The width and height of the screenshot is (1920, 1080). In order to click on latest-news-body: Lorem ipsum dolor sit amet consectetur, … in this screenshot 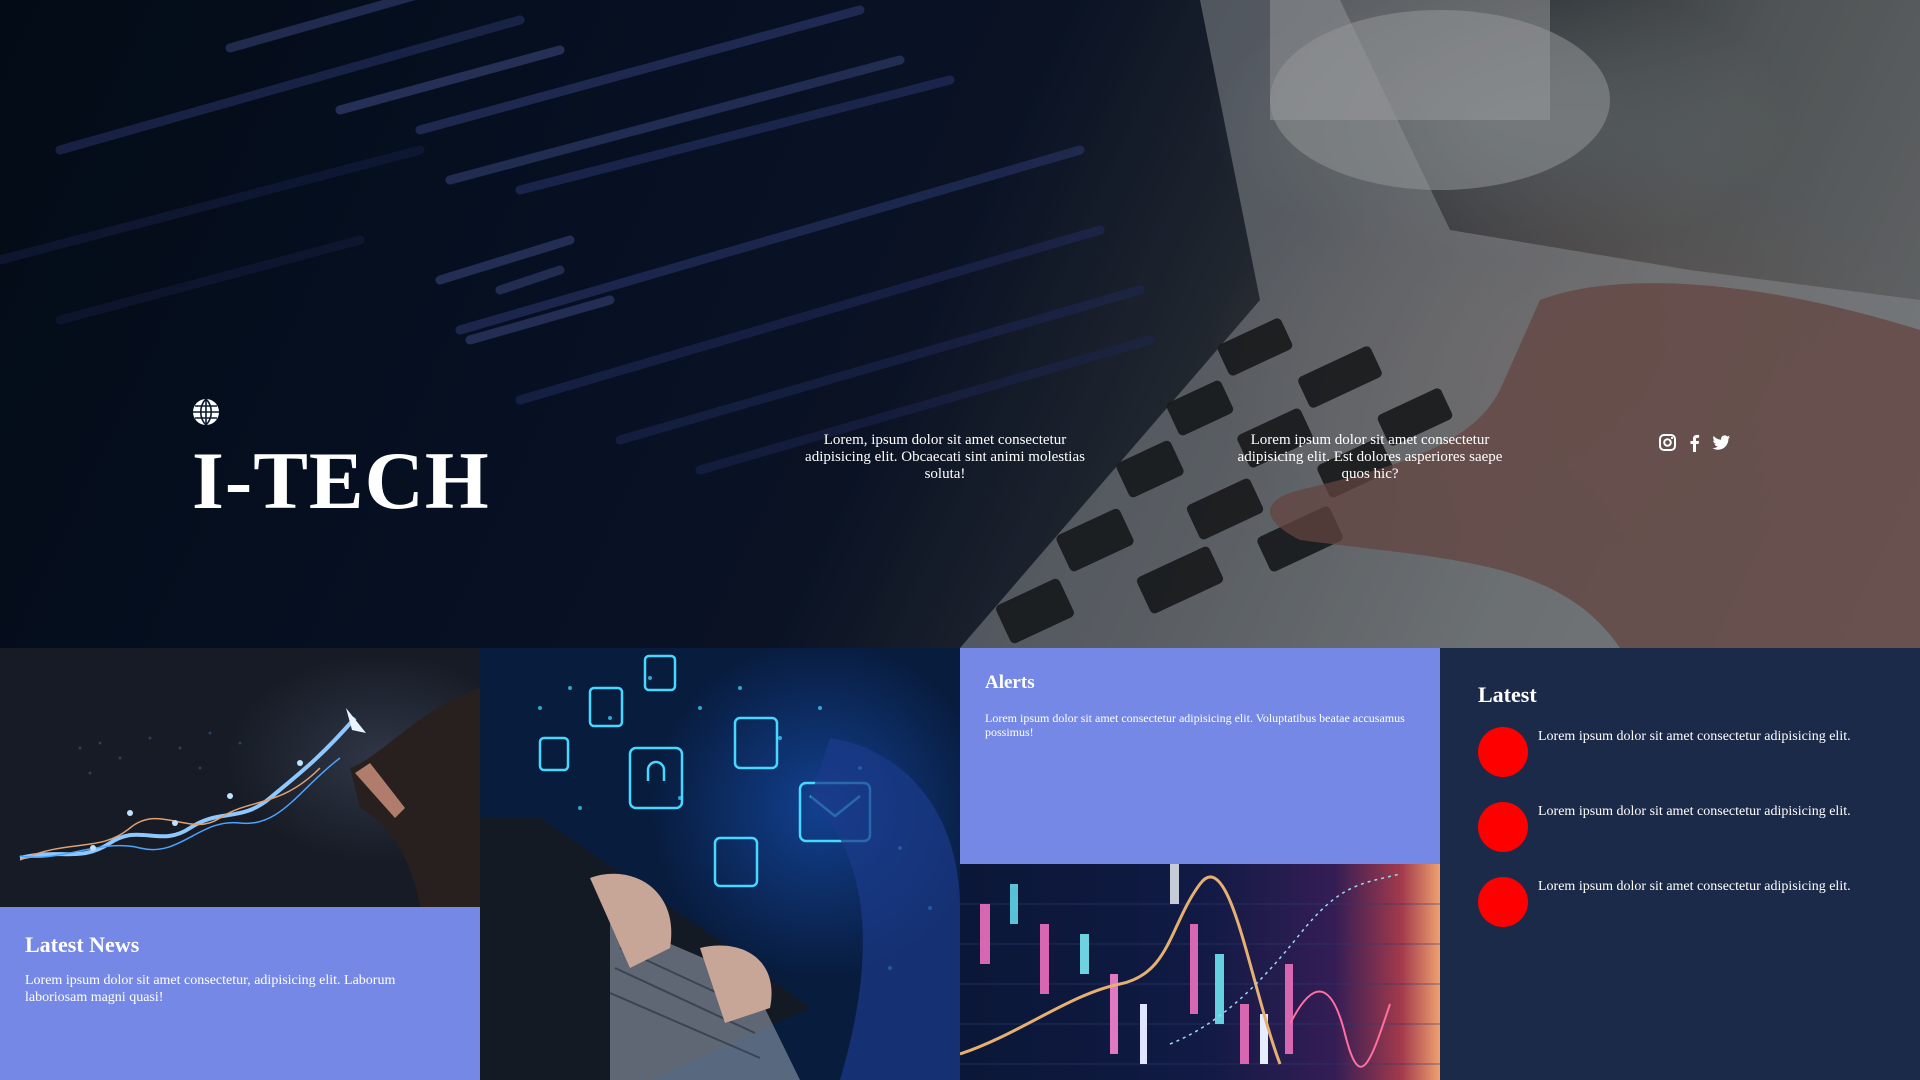, I will do `click(210, 989)`.